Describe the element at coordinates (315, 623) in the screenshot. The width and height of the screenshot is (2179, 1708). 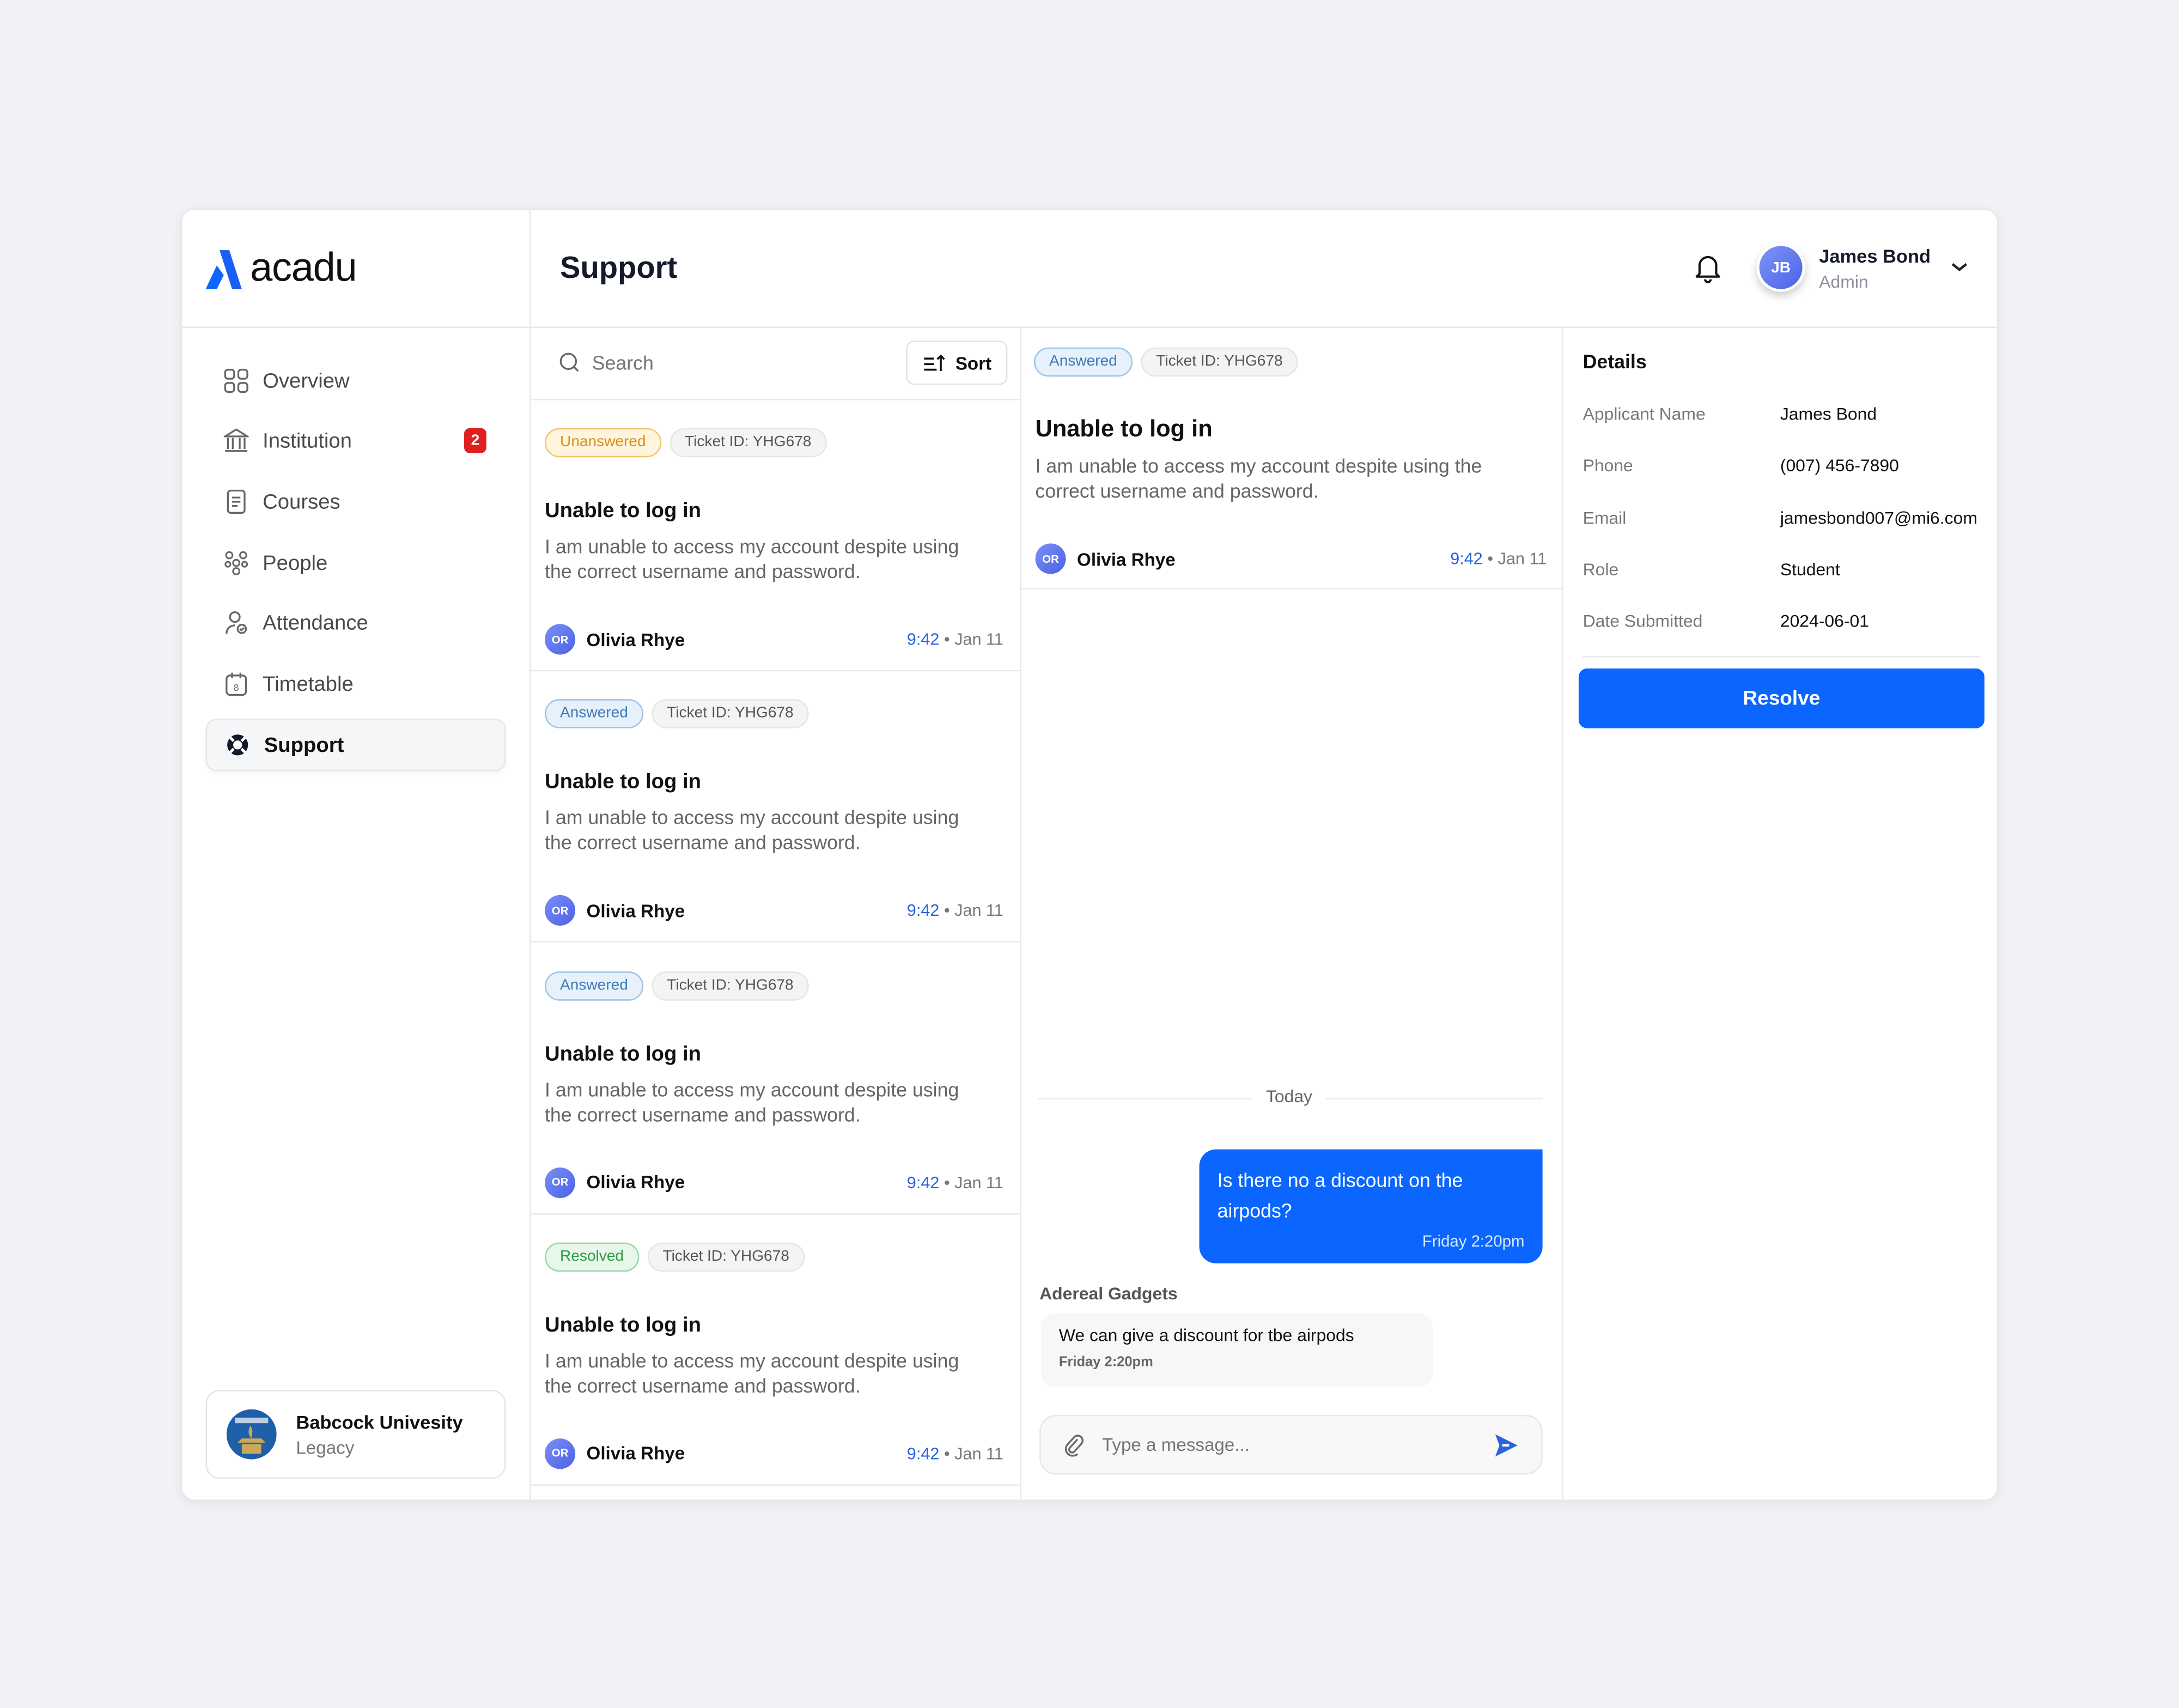
I see `sidebar-item-label: Attendance` at that location.